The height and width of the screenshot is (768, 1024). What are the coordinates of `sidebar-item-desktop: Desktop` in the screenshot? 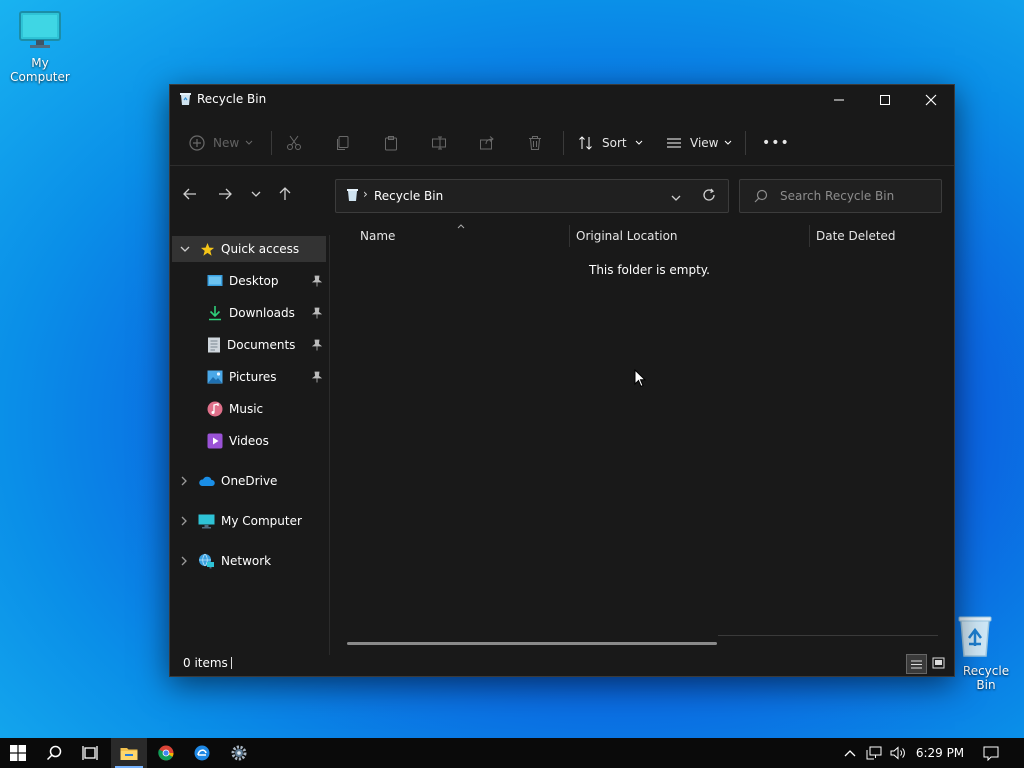 It's located at (249, 281).